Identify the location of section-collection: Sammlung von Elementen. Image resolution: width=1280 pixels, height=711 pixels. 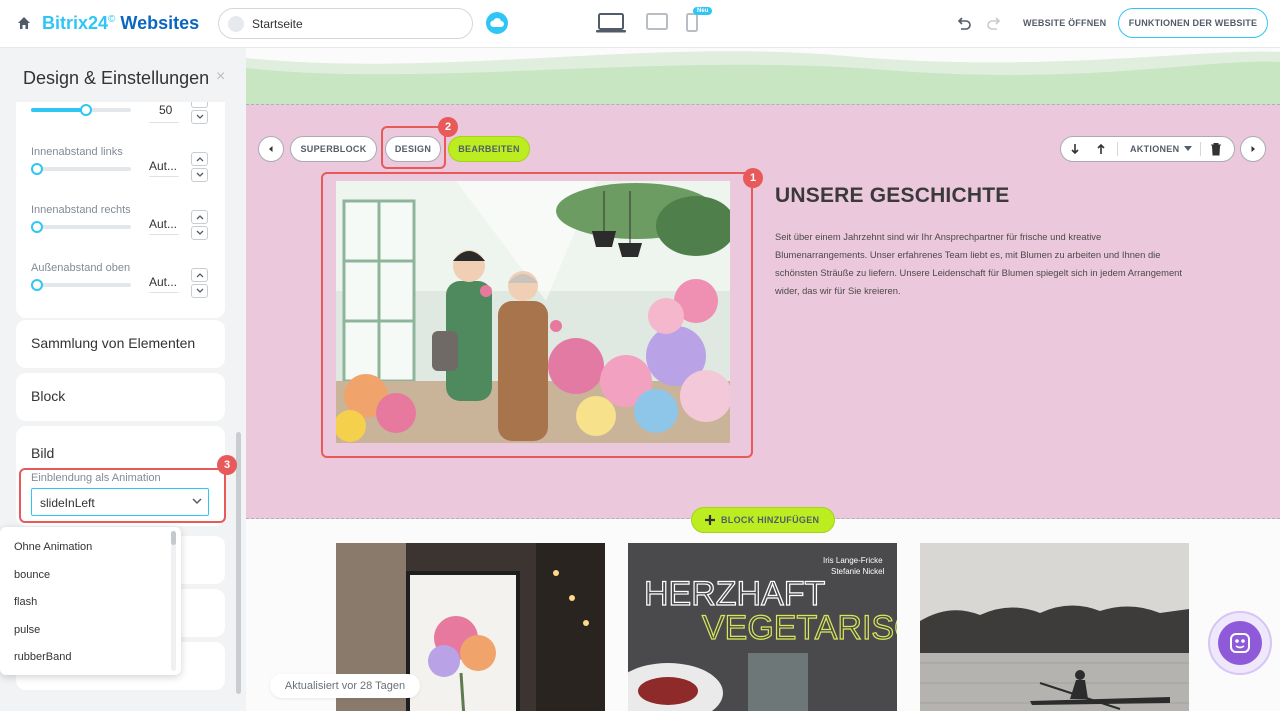
(120, 344).